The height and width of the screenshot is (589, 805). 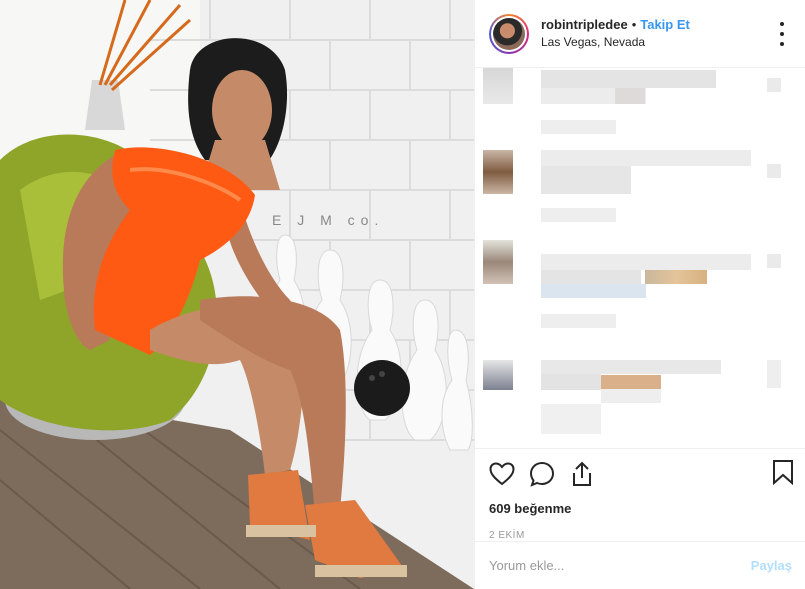 I want to click on comment-bubble-icon, so click(x=542, y=474).